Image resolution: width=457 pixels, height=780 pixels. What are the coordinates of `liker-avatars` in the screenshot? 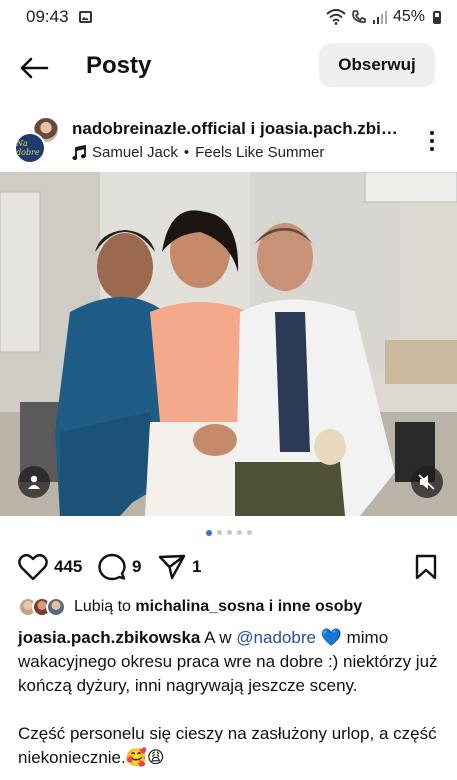 It's located at (42, 607).